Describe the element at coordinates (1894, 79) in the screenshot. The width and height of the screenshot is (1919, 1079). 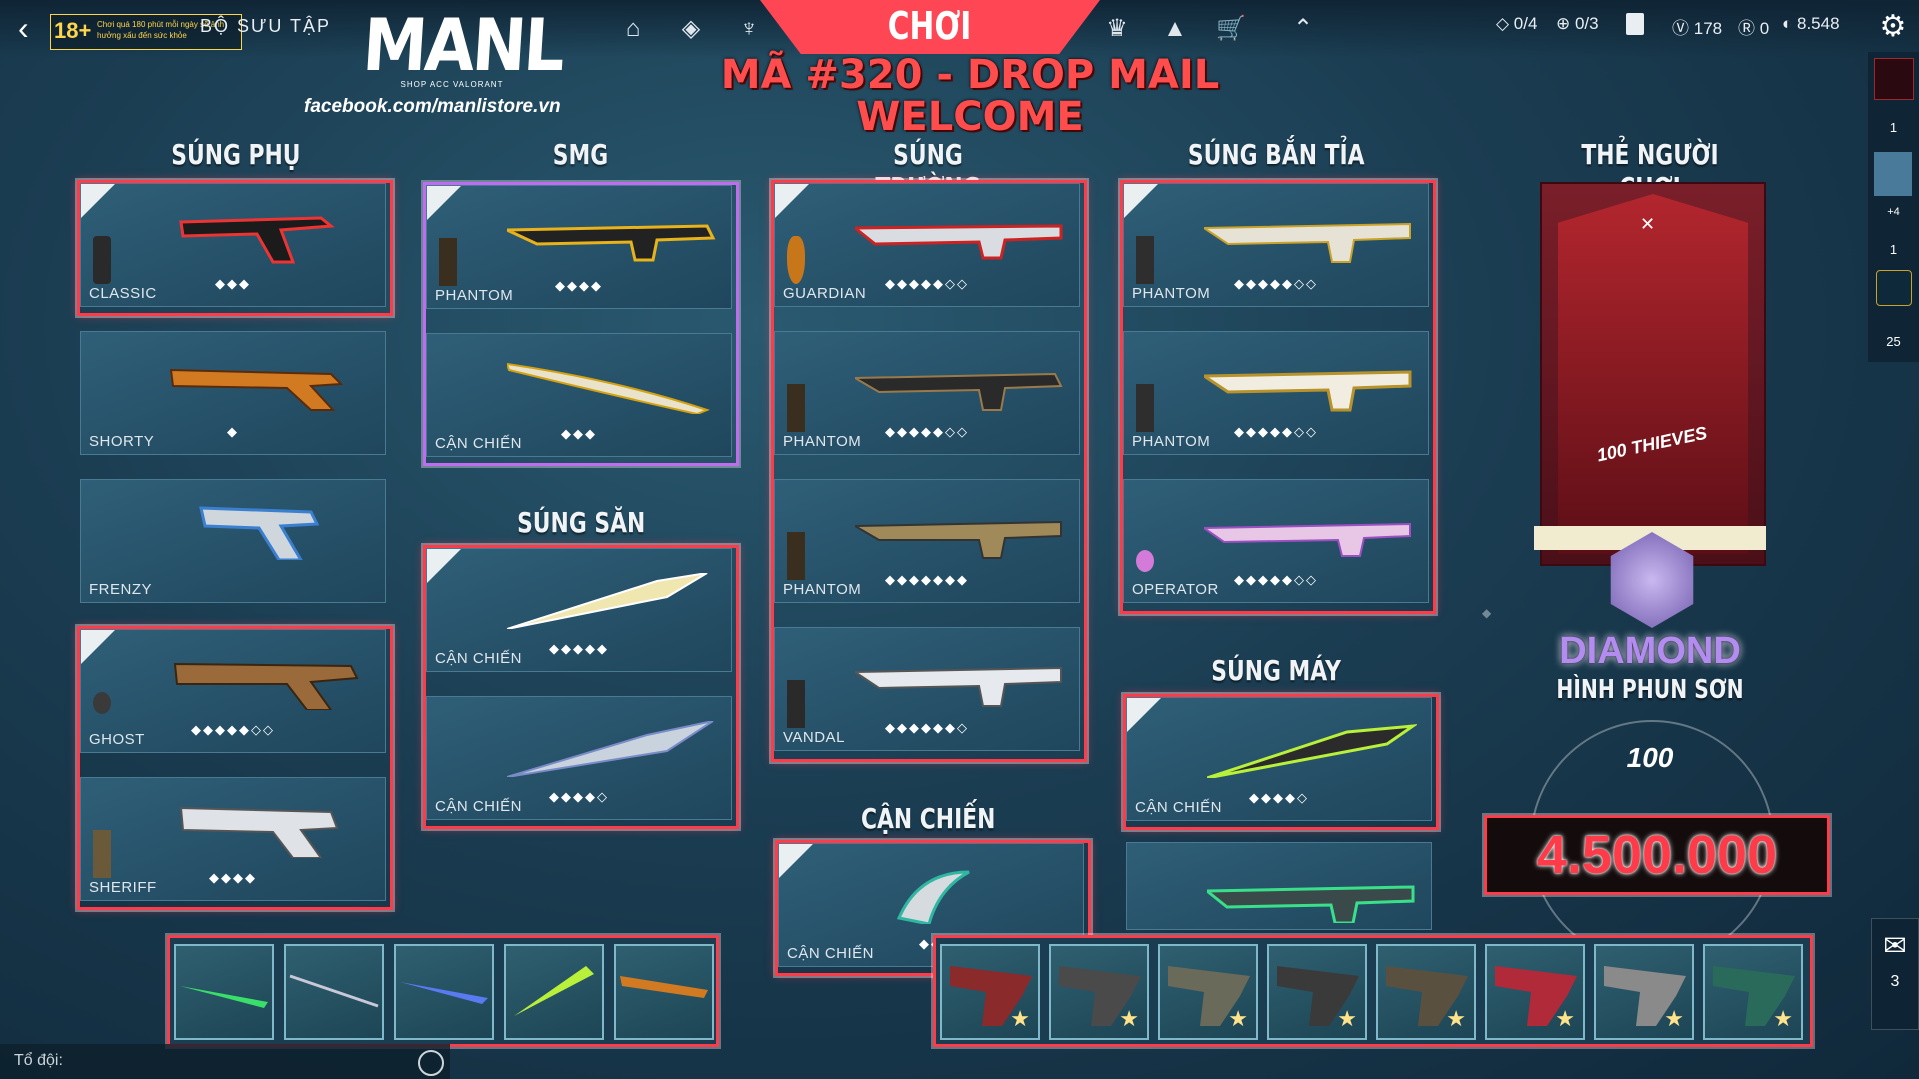
I see `party-avatar-100t` at that location.